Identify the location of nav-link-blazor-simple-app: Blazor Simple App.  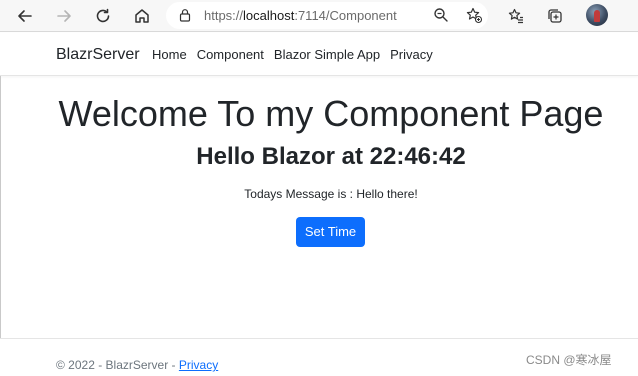
(327, 54).